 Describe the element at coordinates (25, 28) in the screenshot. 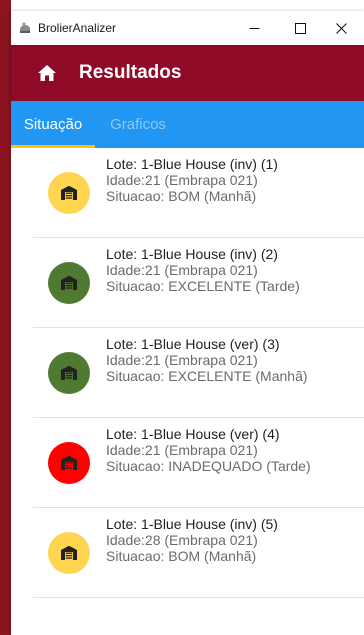

I see `app-icon` at that location.